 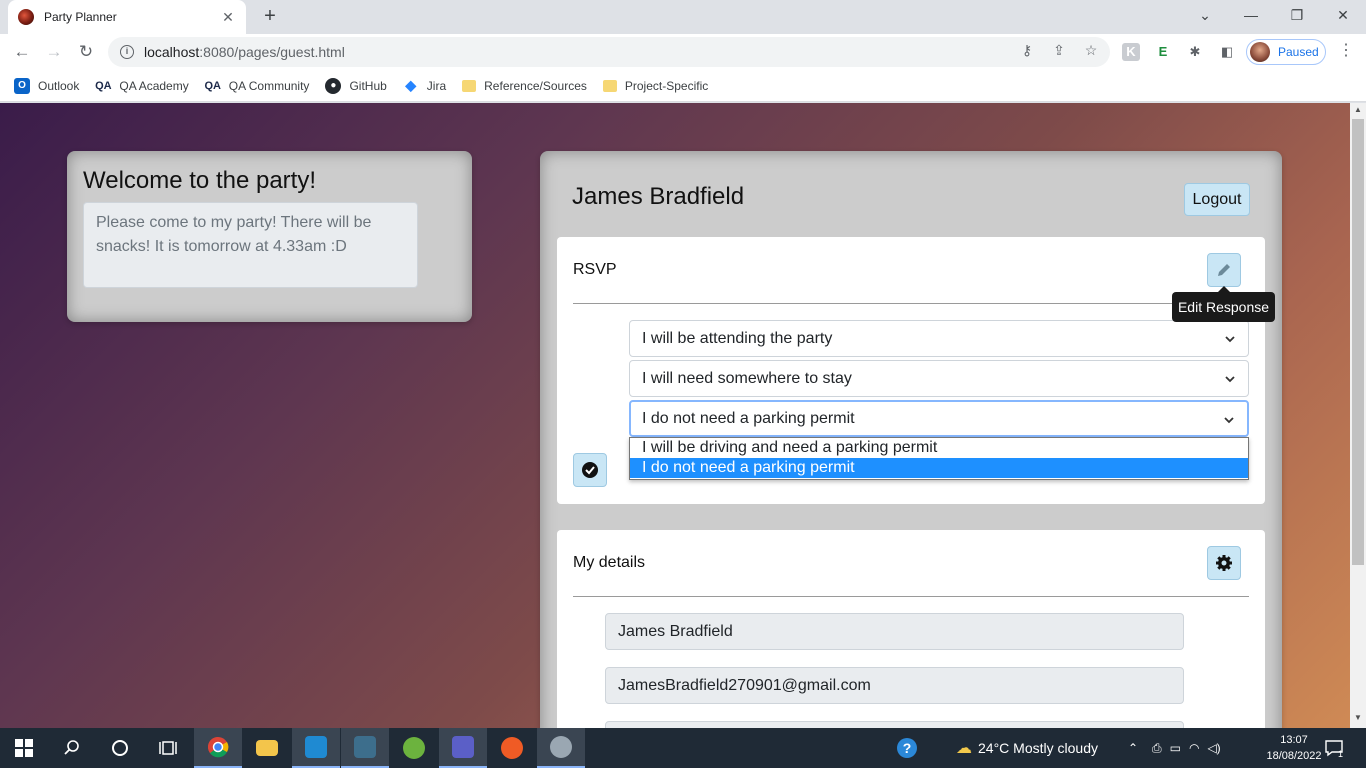 What do you see at coordinates (1214, 748) in the screenshot?
I see `volume-icon: ◁)` at bounding box center [1214, 748].